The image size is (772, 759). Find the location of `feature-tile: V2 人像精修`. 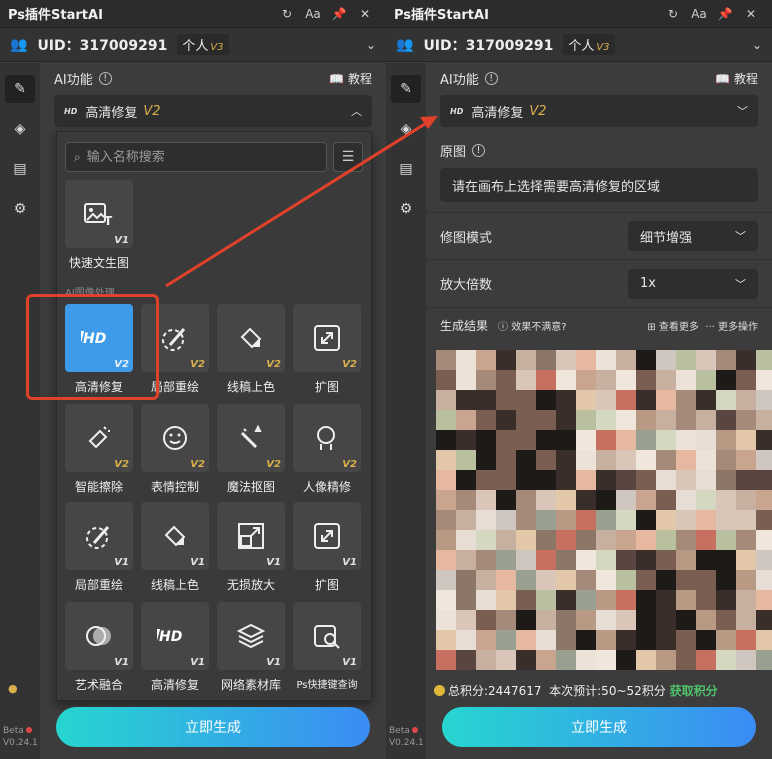

feature-tile: V2 人像精修 is located at coordinates (327, 449).